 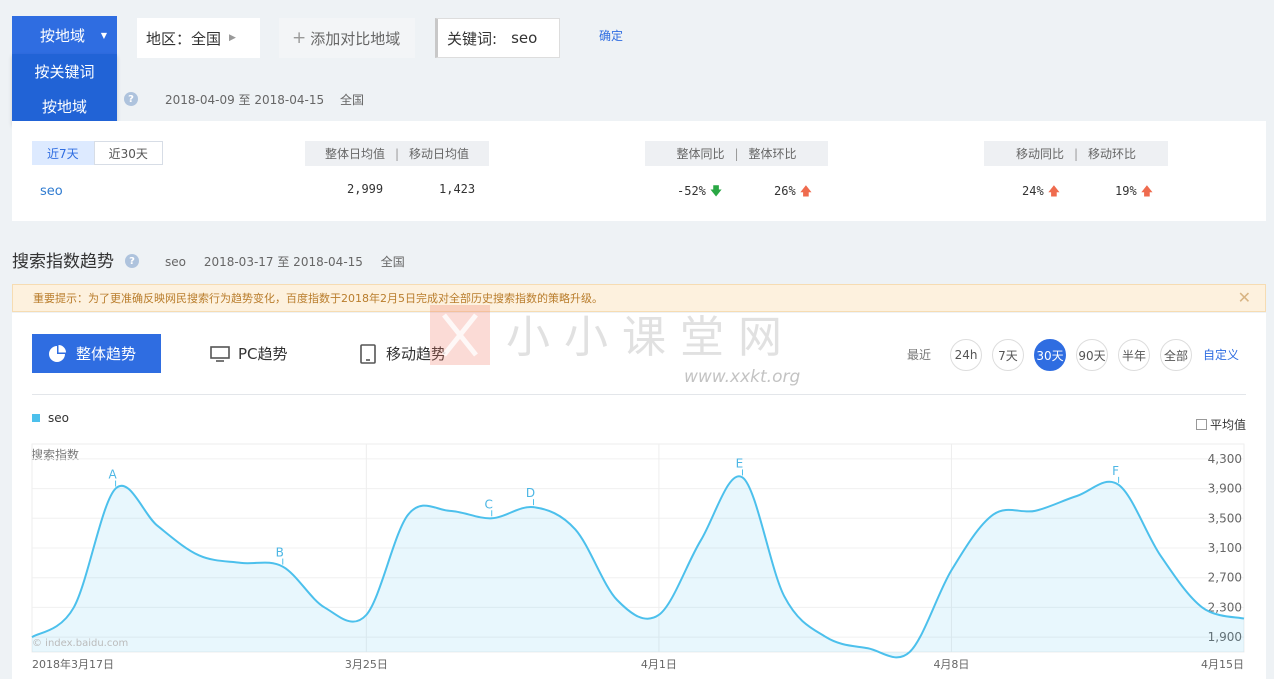 I want to click on y-tick-label: 3,100, so click(x=1225, y=548).